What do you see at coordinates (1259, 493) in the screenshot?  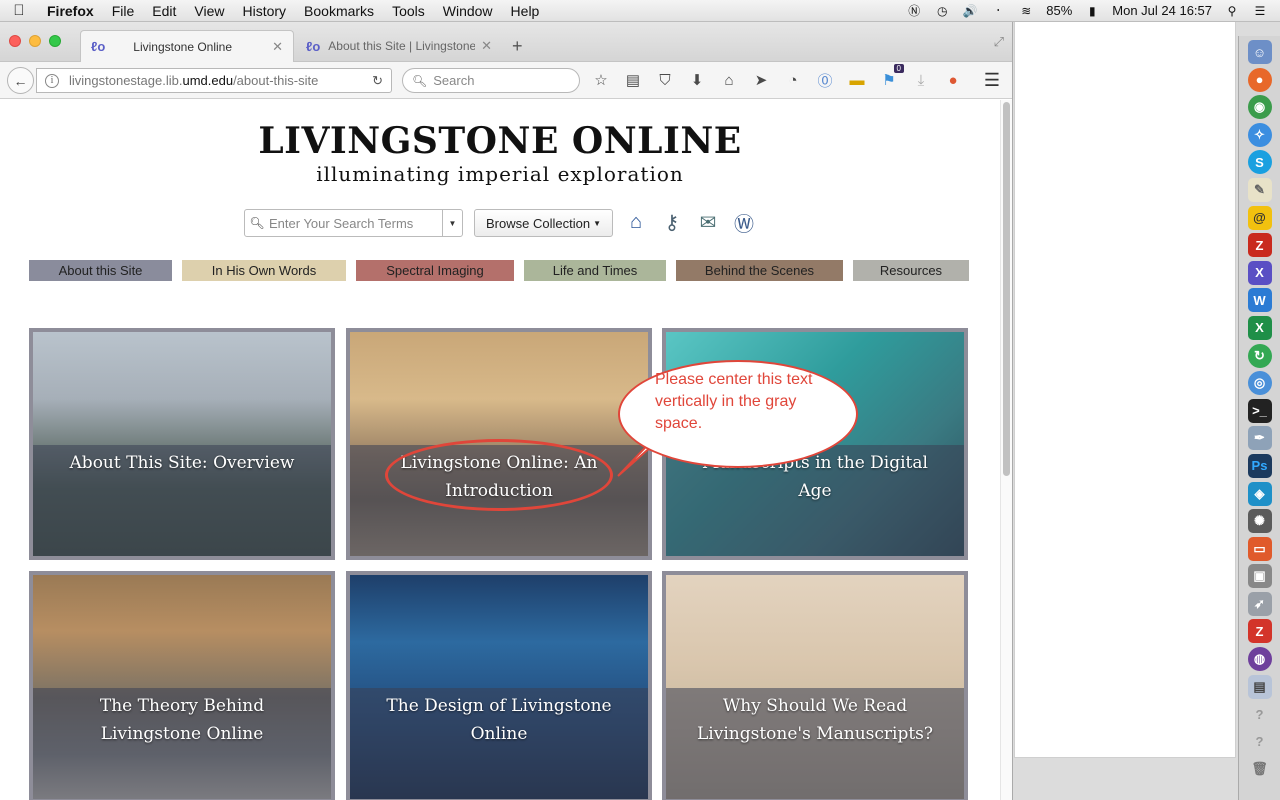 I see `visual-icon: ◈` at bounding box center [1259, 493].